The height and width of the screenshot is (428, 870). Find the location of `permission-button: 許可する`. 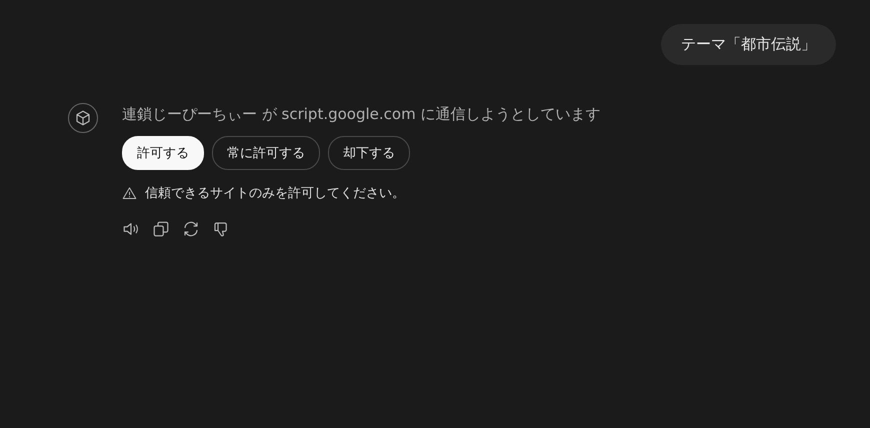

permission-button: 許可する is located at coordinates (163, 153).